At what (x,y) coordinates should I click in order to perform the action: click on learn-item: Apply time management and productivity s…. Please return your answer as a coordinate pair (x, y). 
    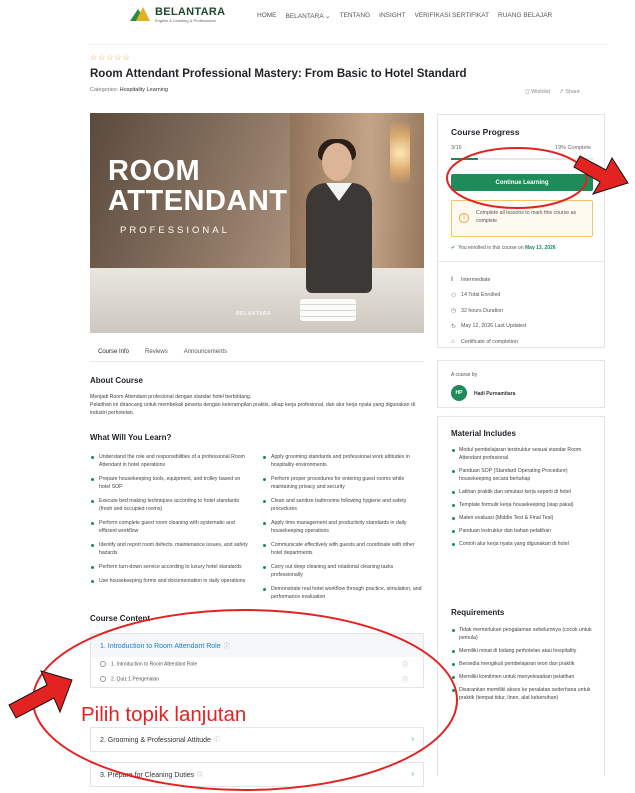
    Looking at the image, I should click on (342, 527).